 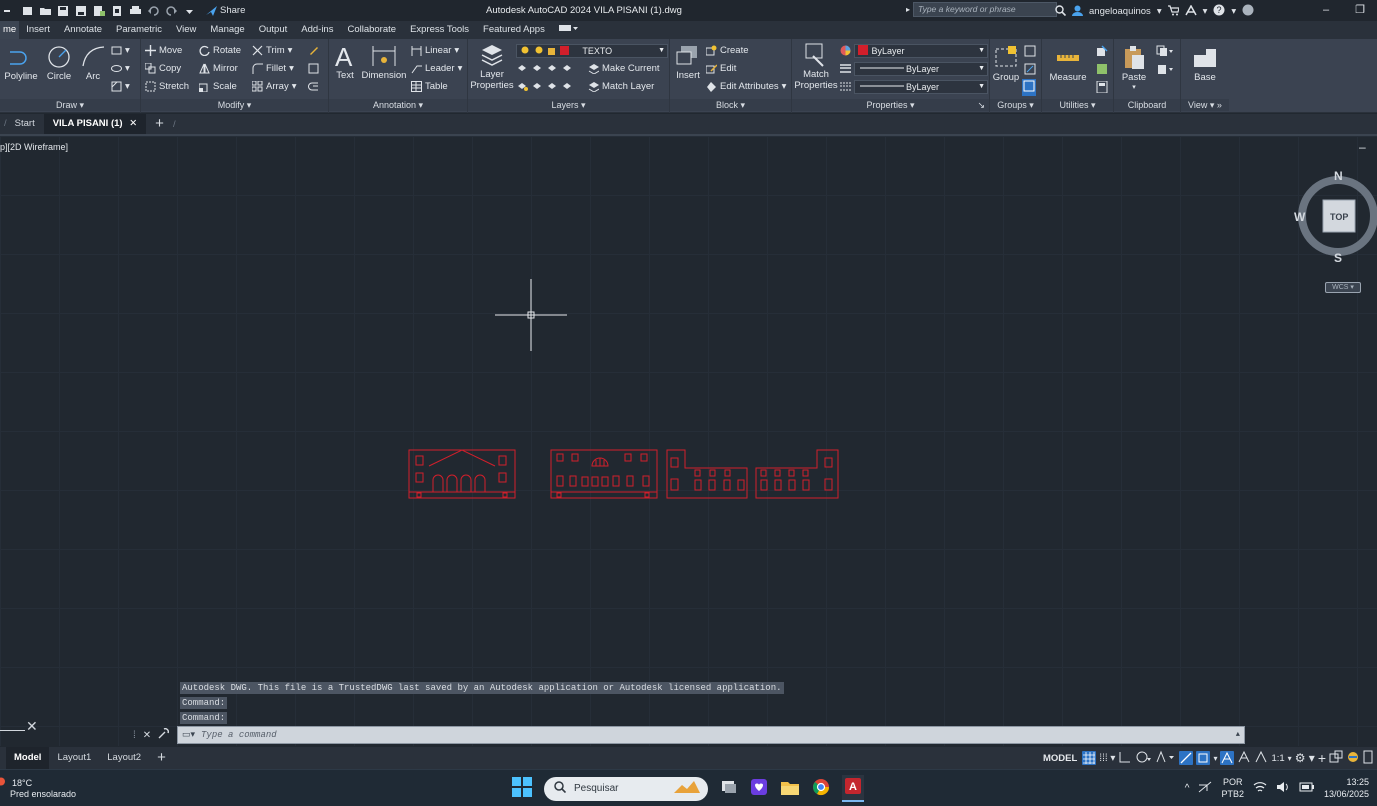 I want to click on new-tab-button: +, so click(x=159, y=124).